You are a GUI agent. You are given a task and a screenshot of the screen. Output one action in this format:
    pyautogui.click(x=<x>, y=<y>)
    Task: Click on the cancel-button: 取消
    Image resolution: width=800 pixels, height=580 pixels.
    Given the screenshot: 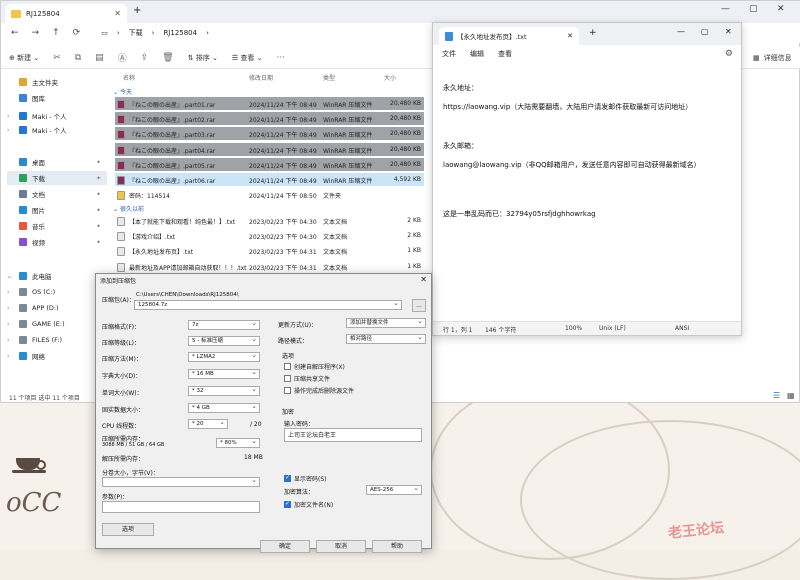 What is the action you would take?
    pyautogui.click(x=341, y=546)
    